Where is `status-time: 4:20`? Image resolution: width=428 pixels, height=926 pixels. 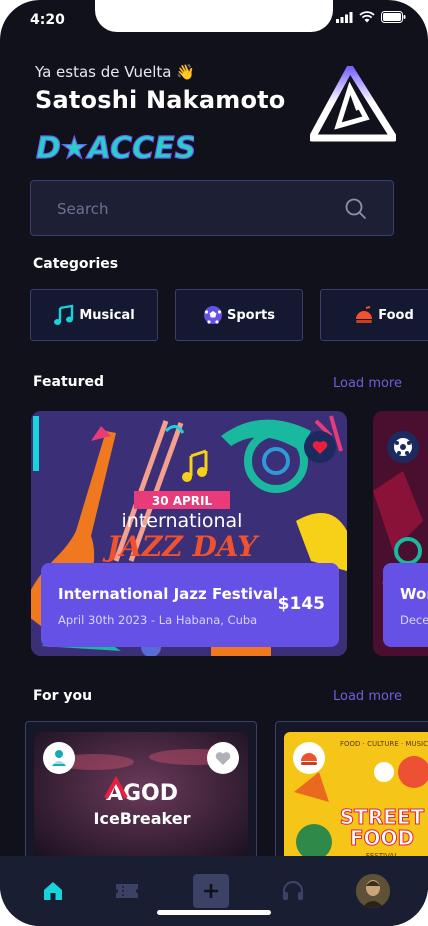
status-time: 4:20 is located at coordinates (47, 20).